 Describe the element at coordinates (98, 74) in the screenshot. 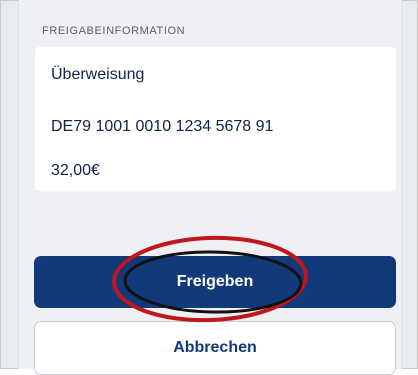

I see `transaction-type: Überweisung` at that location.